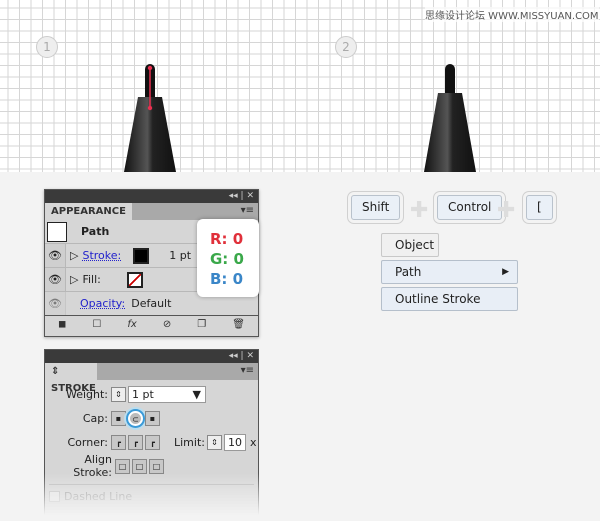 This screenshot has width=600, height=521. I want to click on rgb-r: R: 0, so click(227, 239).